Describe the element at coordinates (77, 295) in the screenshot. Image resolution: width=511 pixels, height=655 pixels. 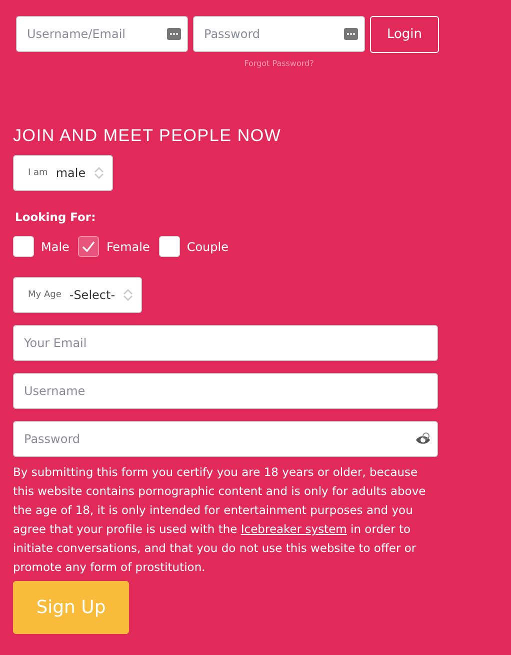
I see `age-select: My Age -Select-` at that location.